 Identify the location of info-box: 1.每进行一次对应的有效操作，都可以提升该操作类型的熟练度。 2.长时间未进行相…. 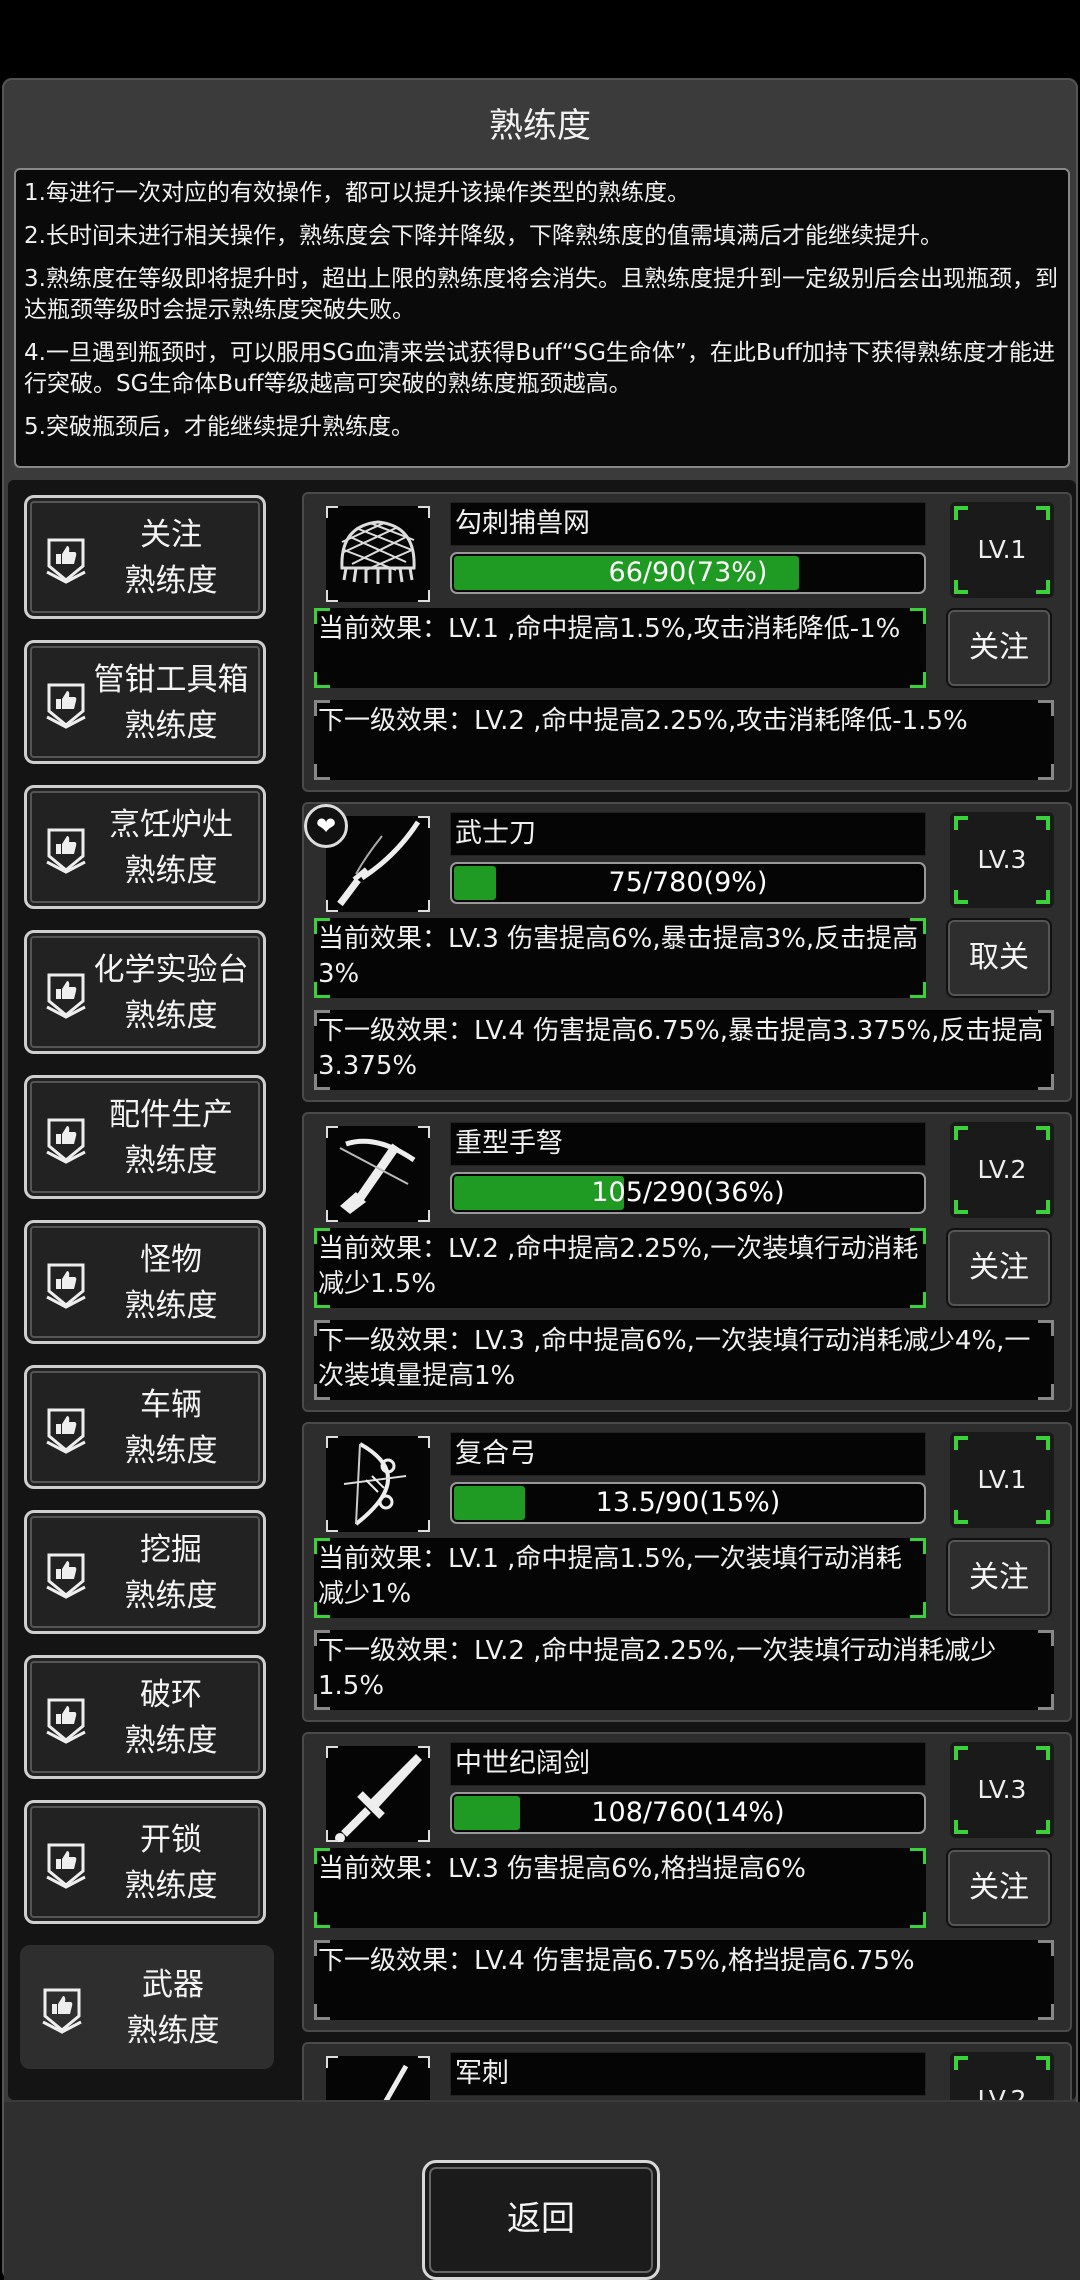
(542, 318).